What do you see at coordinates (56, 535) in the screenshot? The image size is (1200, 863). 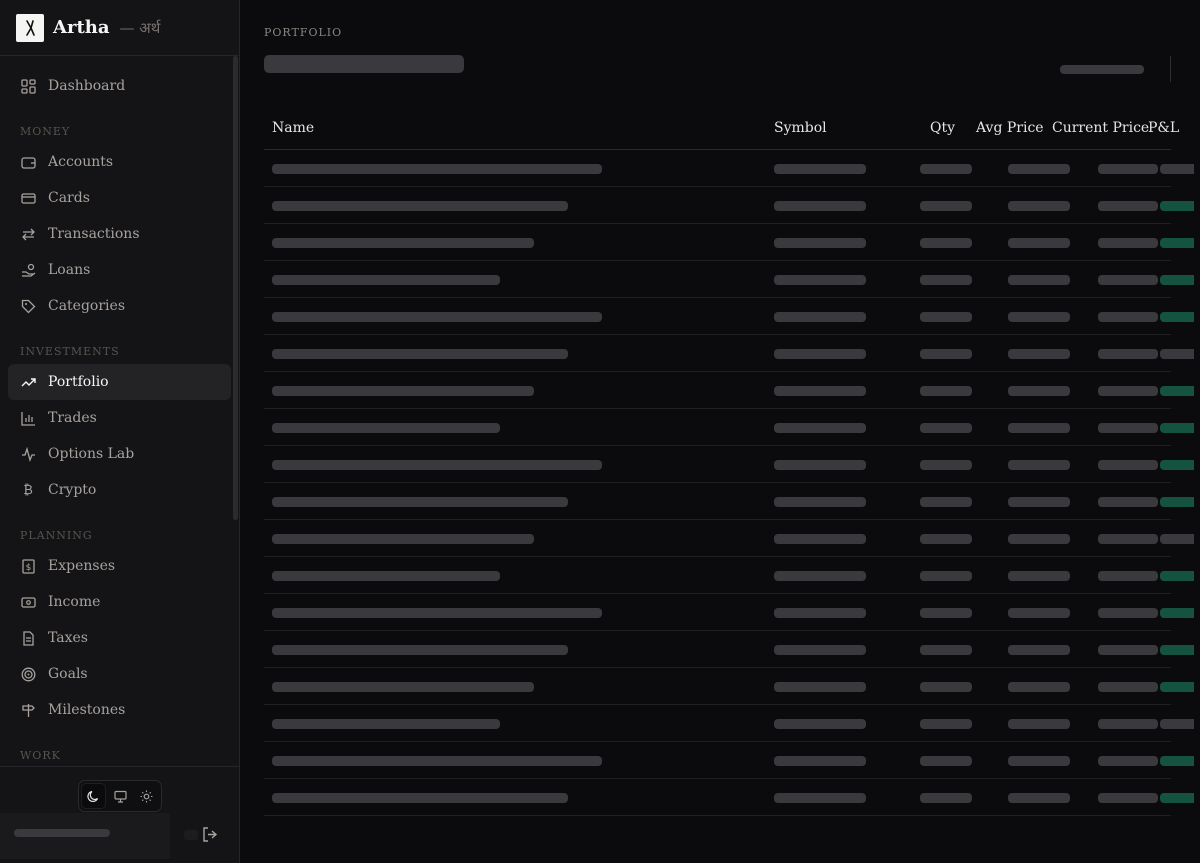 I see `section-label-planning: PLANNING` at bounding box center [56, 535].